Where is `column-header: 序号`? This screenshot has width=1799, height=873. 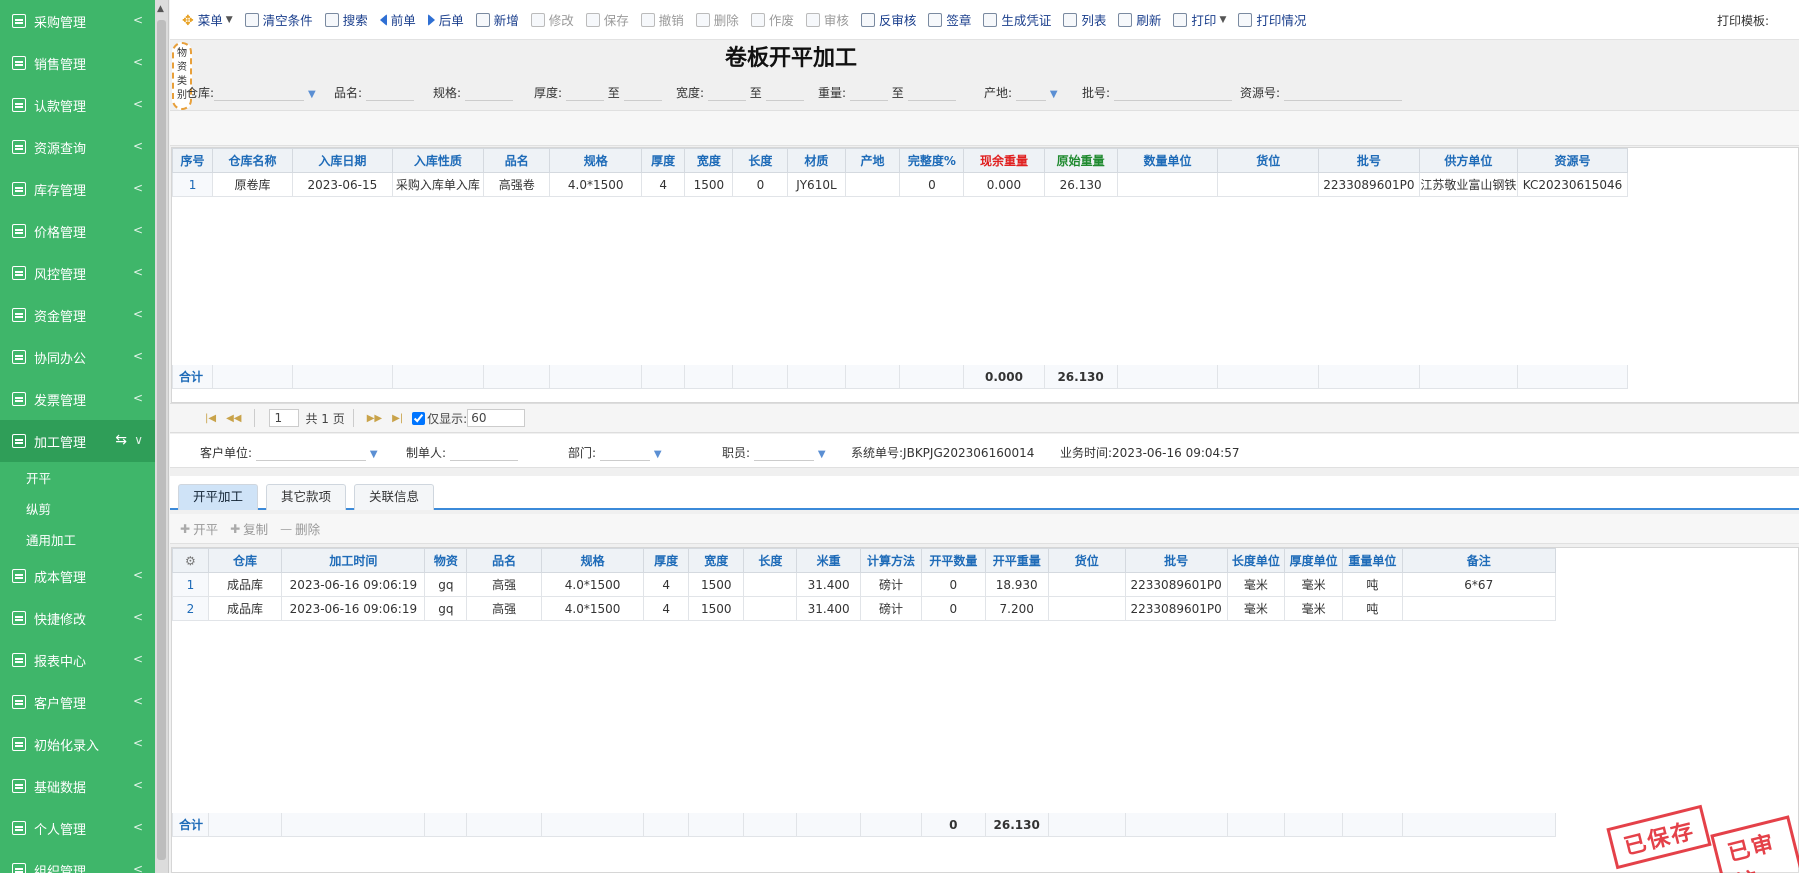
column-header: 序号 is located at coordinates (192, 160).